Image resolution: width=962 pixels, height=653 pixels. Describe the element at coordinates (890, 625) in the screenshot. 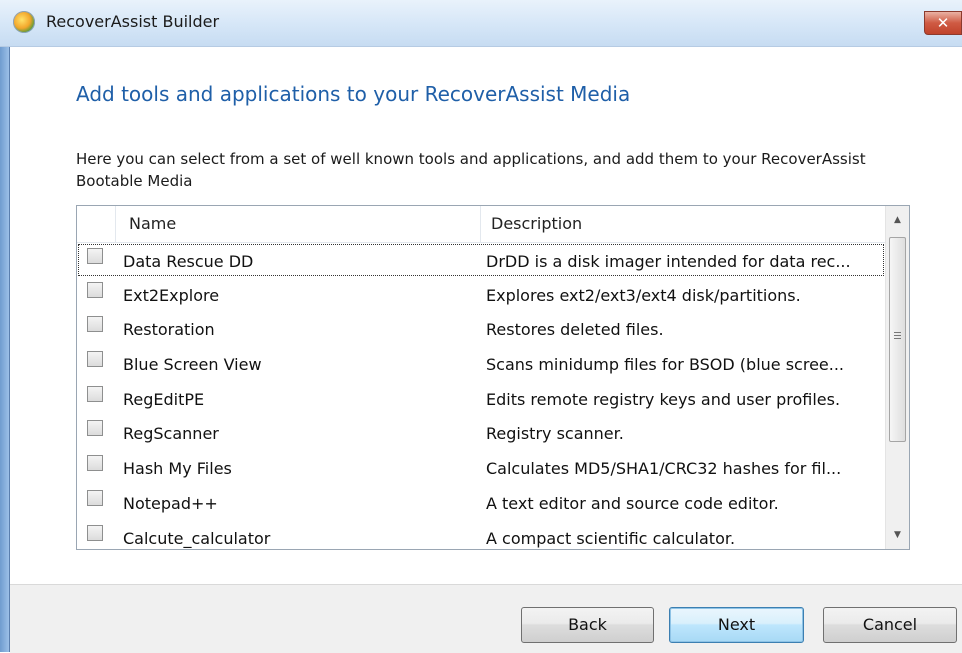

I see `cancel-button: Cancel` at that location.